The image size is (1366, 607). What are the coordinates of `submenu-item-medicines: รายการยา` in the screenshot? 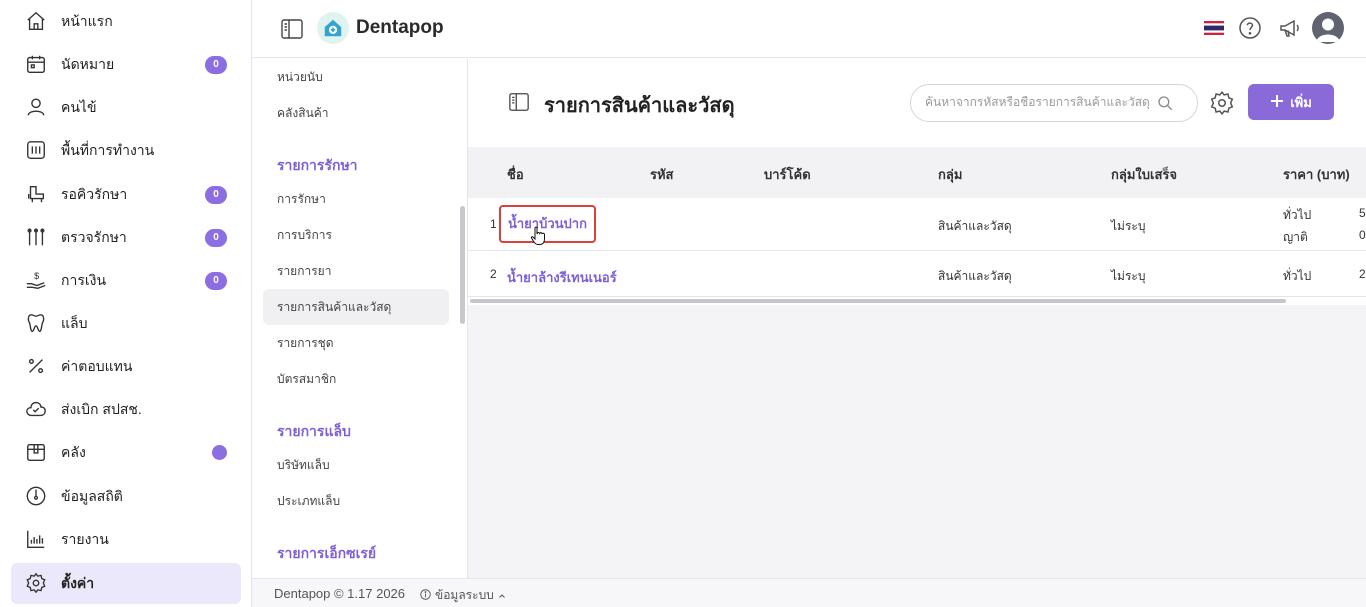 It's located at (356, 271).